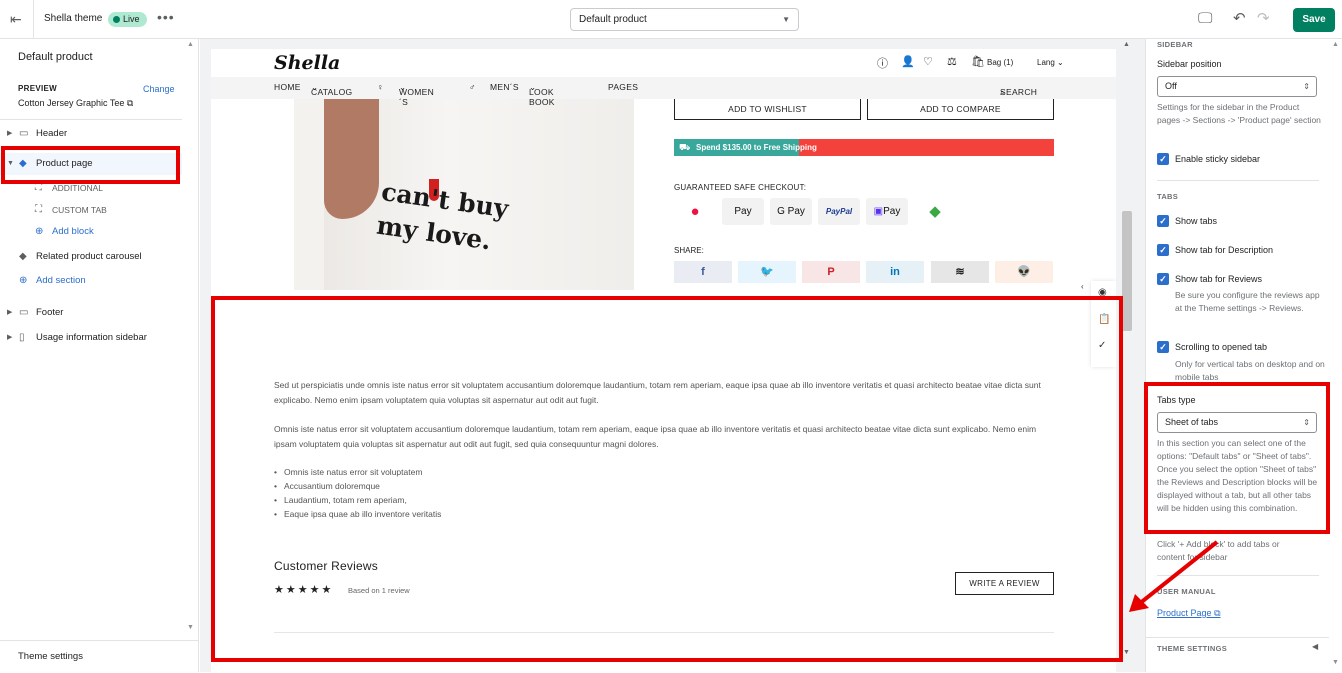 This screenshot has height=673, width=1342. What do you see at coordinates (767, 272) in the screenshot?
I see `share-button: 🐦` at bounding box center [767, 272].